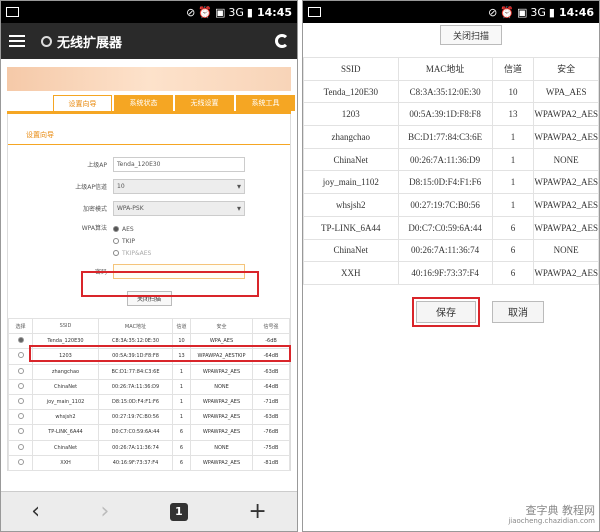  I want to click on channel-select: 10, so click(179, 186).